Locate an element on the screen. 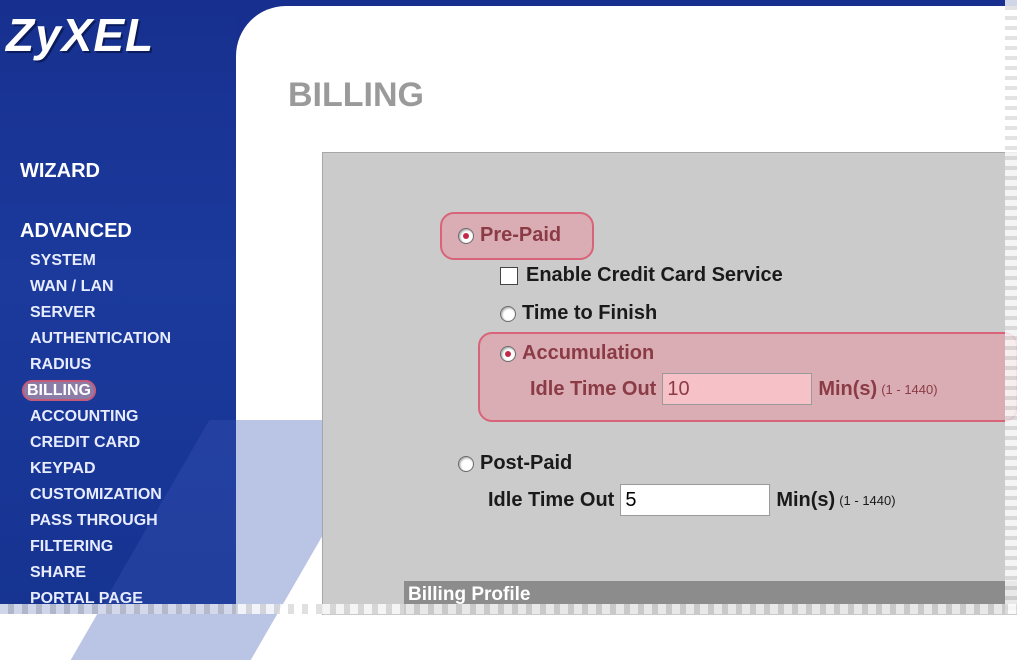 The width and height of the screenshot is (1017, 660). sidebar-item-server: SERVER is located at coordinates (96, 315).